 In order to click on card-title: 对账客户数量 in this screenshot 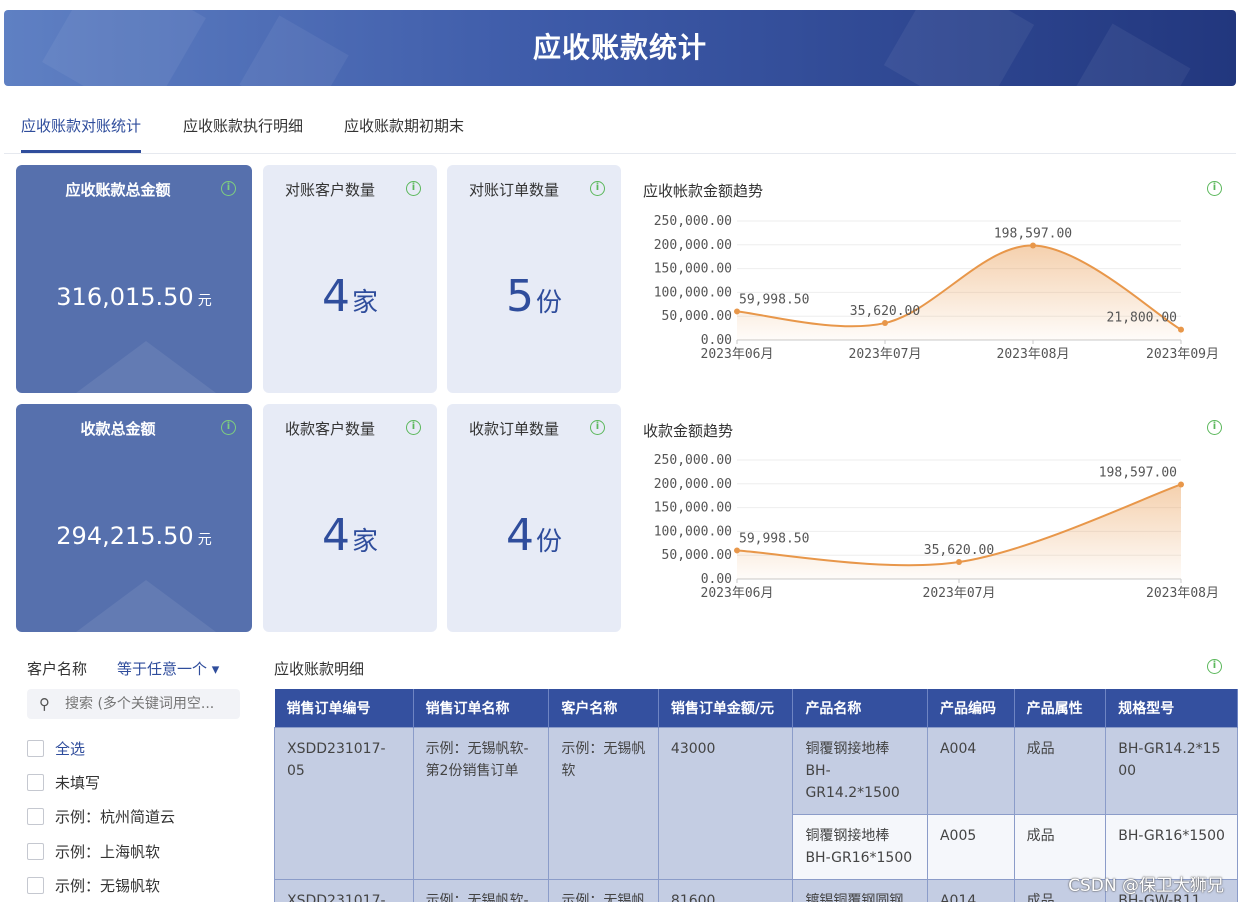, I will do `click(330, 190)`.